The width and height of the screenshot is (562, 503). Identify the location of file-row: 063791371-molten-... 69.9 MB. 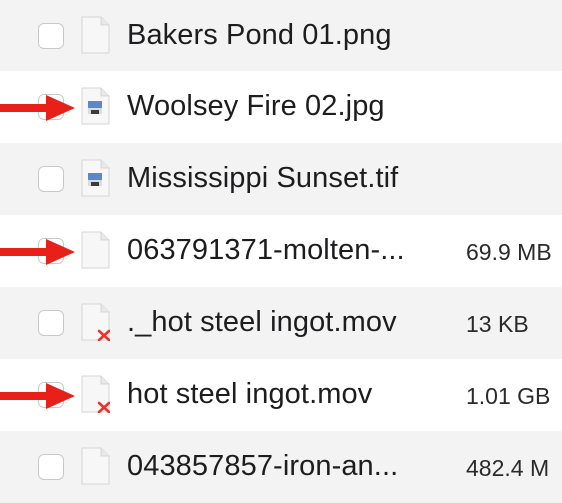
(281, 251).